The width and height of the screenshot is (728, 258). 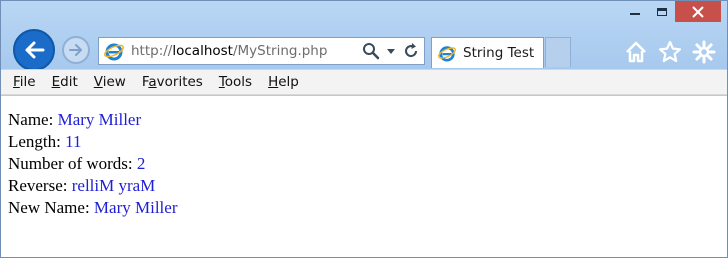 What do you see at coordinates (114, 51) in the screenshot?
I see `ie-logo-icon` at bounding box center [114, 51].